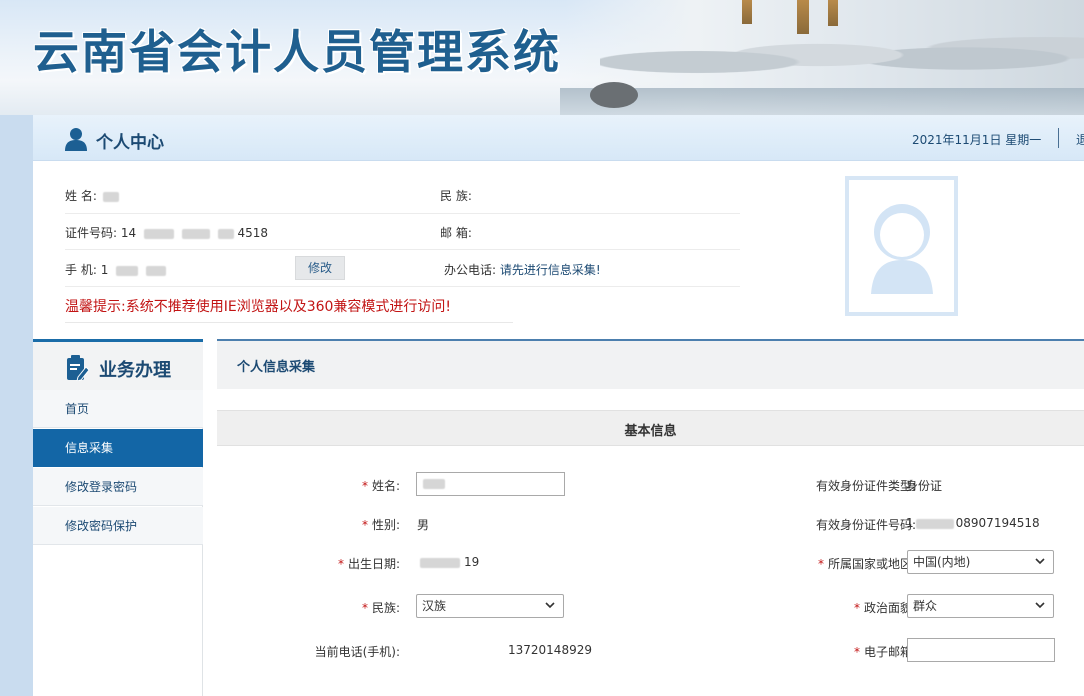 The image size is (1084, 696). I want to click on profile-phone-label: 手 机:, so click(81, 270).